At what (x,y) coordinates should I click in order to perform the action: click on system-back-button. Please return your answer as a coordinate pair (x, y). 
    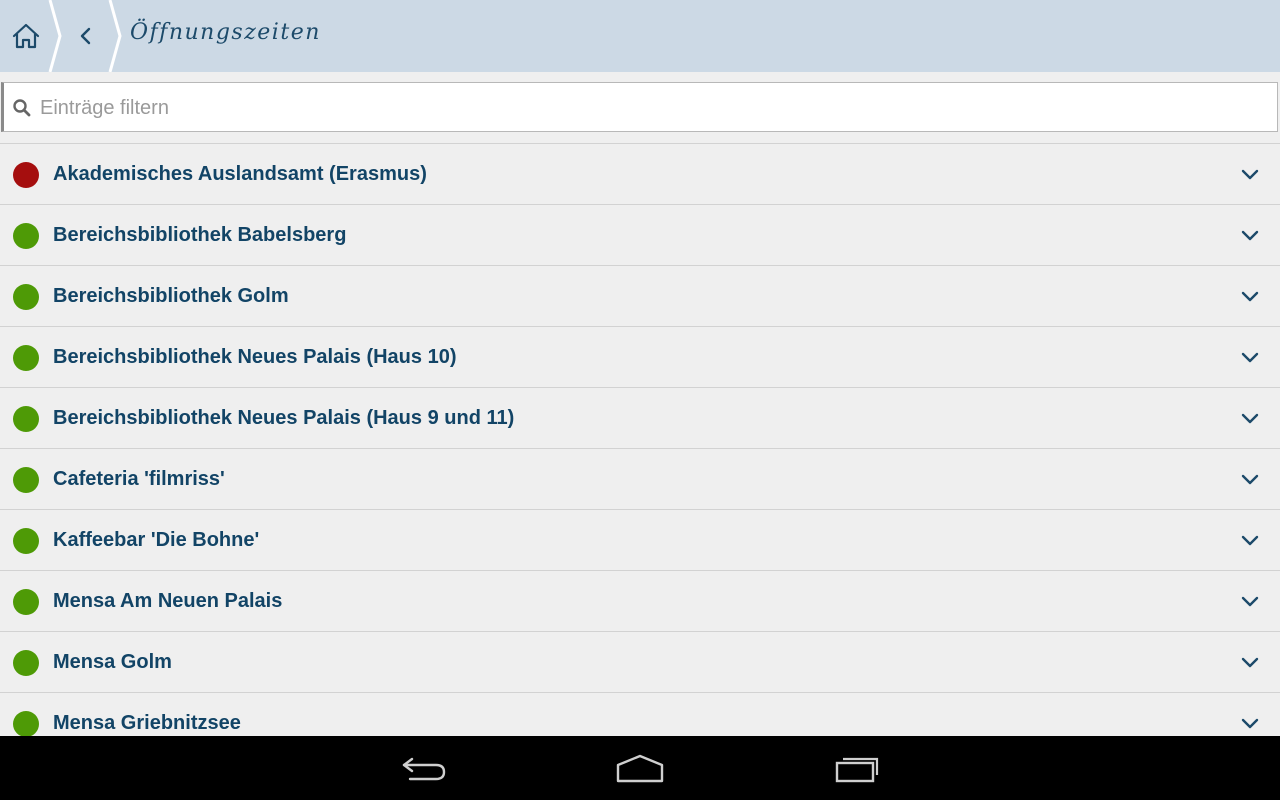
    Looking at the image, I should click on (424, 768).